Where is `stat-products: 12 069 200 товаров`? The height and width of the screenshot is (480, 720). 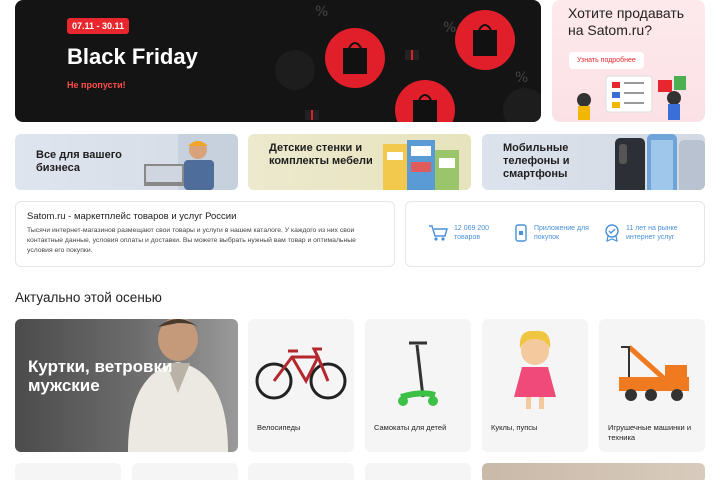 stat-products: 12 069 200 товаров is located at coordinates (471, 233).